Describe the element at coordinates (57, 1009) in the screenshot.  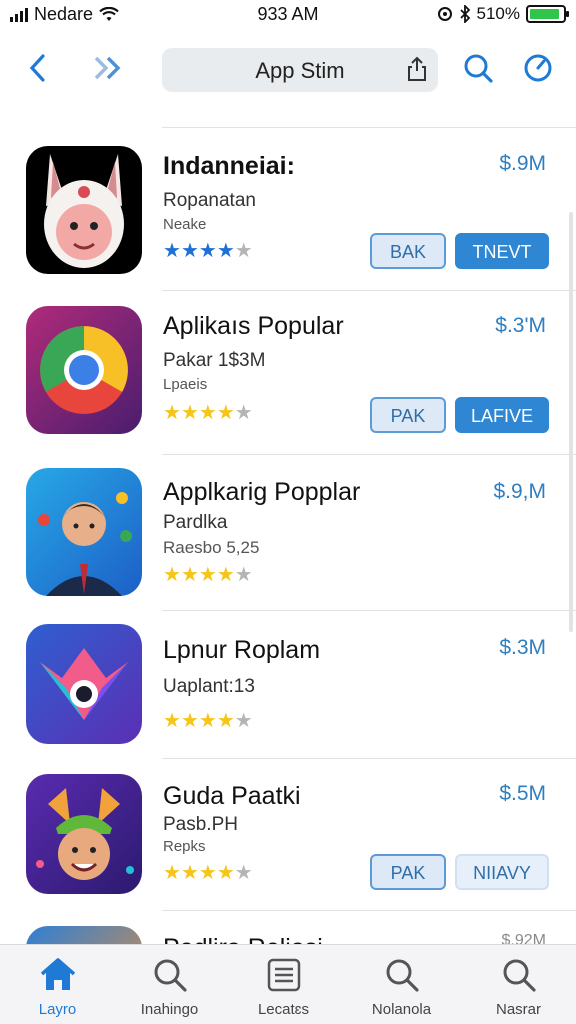
I see `tab-label: Layro` at that location.